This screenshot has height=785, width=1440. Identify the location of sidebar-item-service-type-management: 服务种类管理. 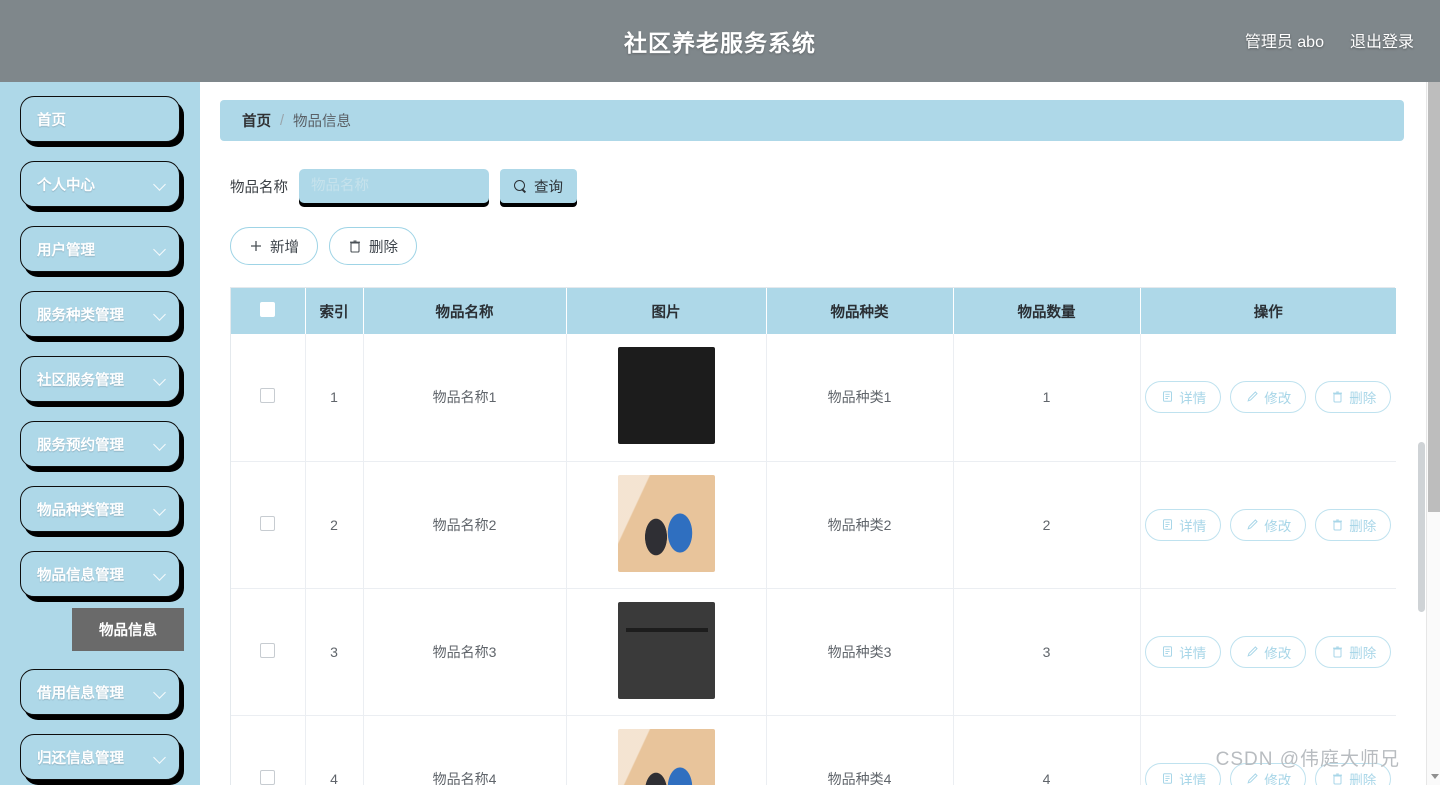
(100, 314).